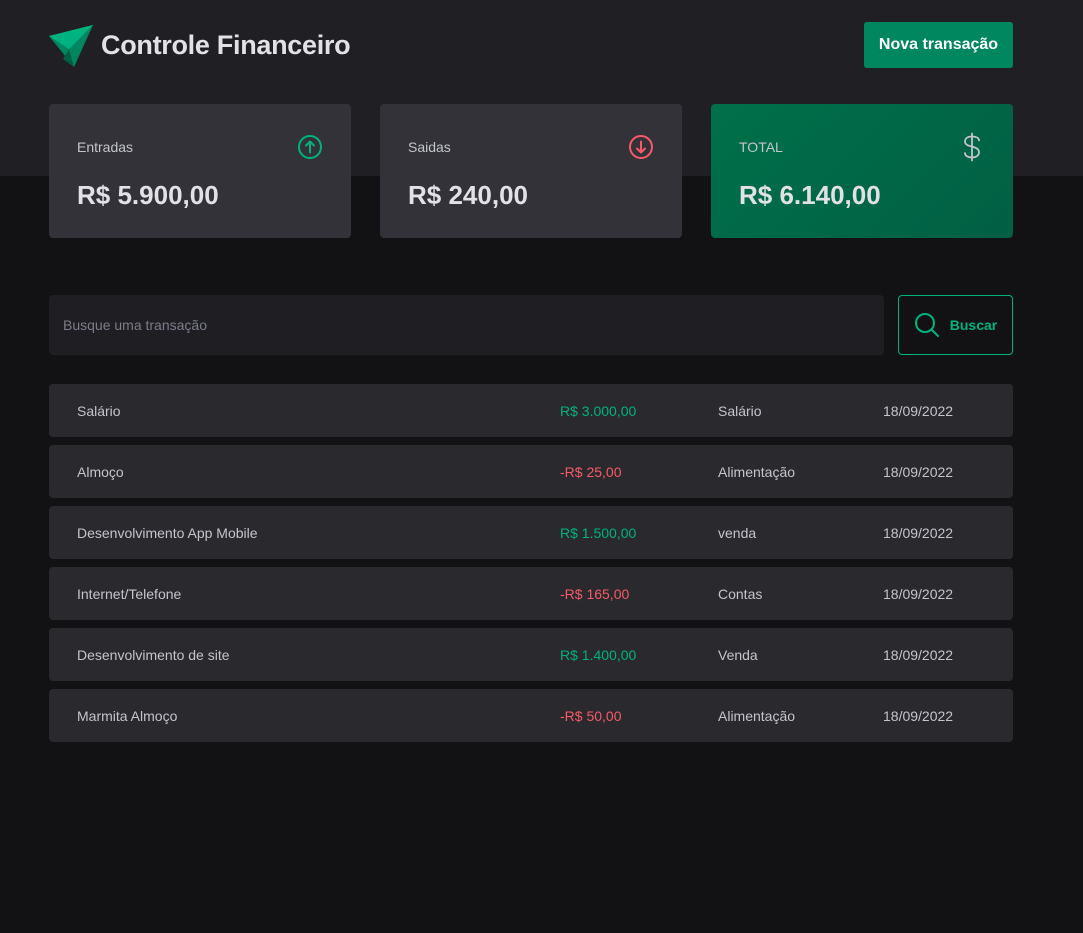 This screenshot has height=933, width=1083. Describe the element at coordinates (972, 147) in the screenshot. I see `currency-dollar-icon` at that location.